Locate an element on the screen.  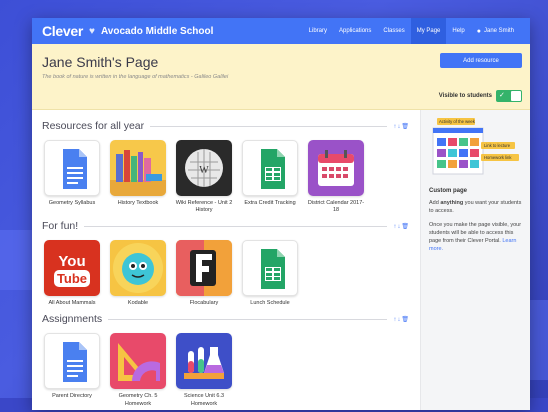
tile-label: All About Mammals is located at coordinates (72, 303).